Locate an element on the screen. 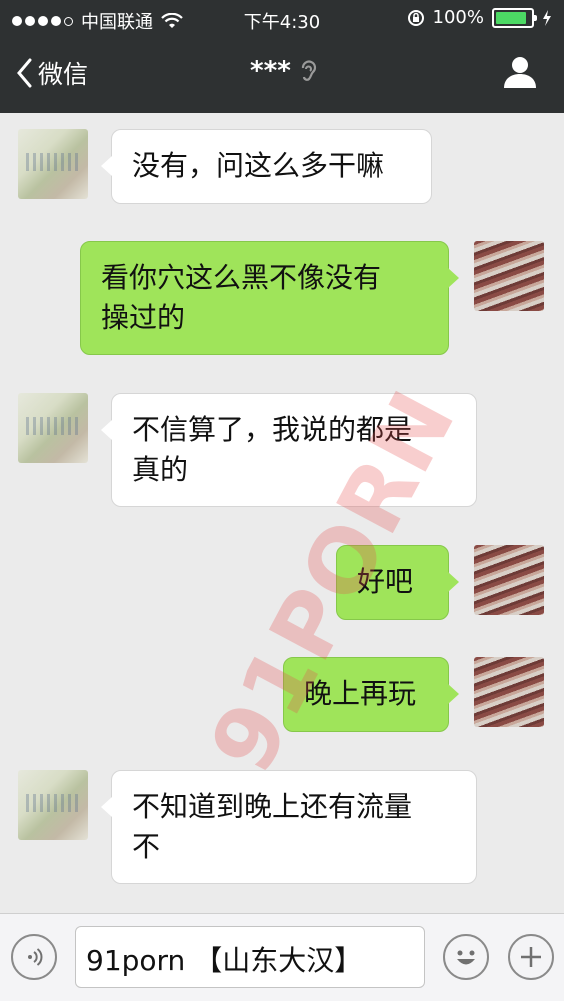 This screenshot has height=1001, width=564. emoji-icon is located at coordinates (466, 957).